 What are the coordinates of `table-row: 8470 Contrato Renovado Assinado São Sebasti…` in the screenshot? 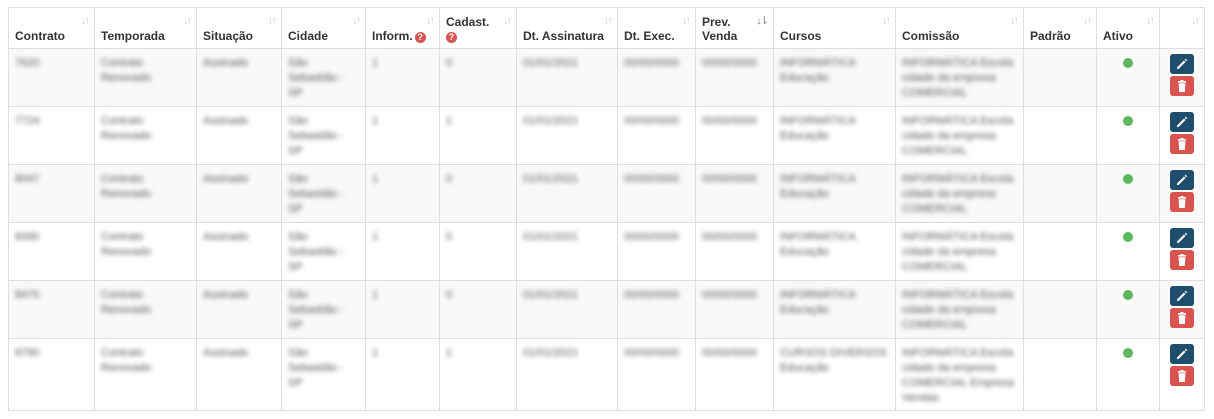 It's located at (606, 309).